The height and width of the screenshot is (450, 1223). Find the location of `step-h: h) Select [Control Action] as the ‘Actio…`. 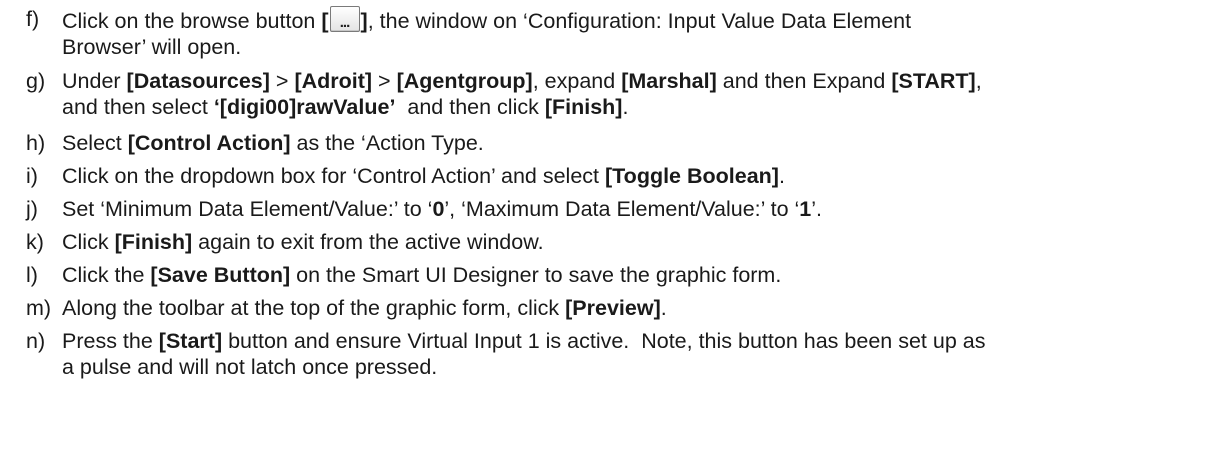

step-h: h) Select [Control Action] as the ‘Actio… is located at coordinates (616, 143).